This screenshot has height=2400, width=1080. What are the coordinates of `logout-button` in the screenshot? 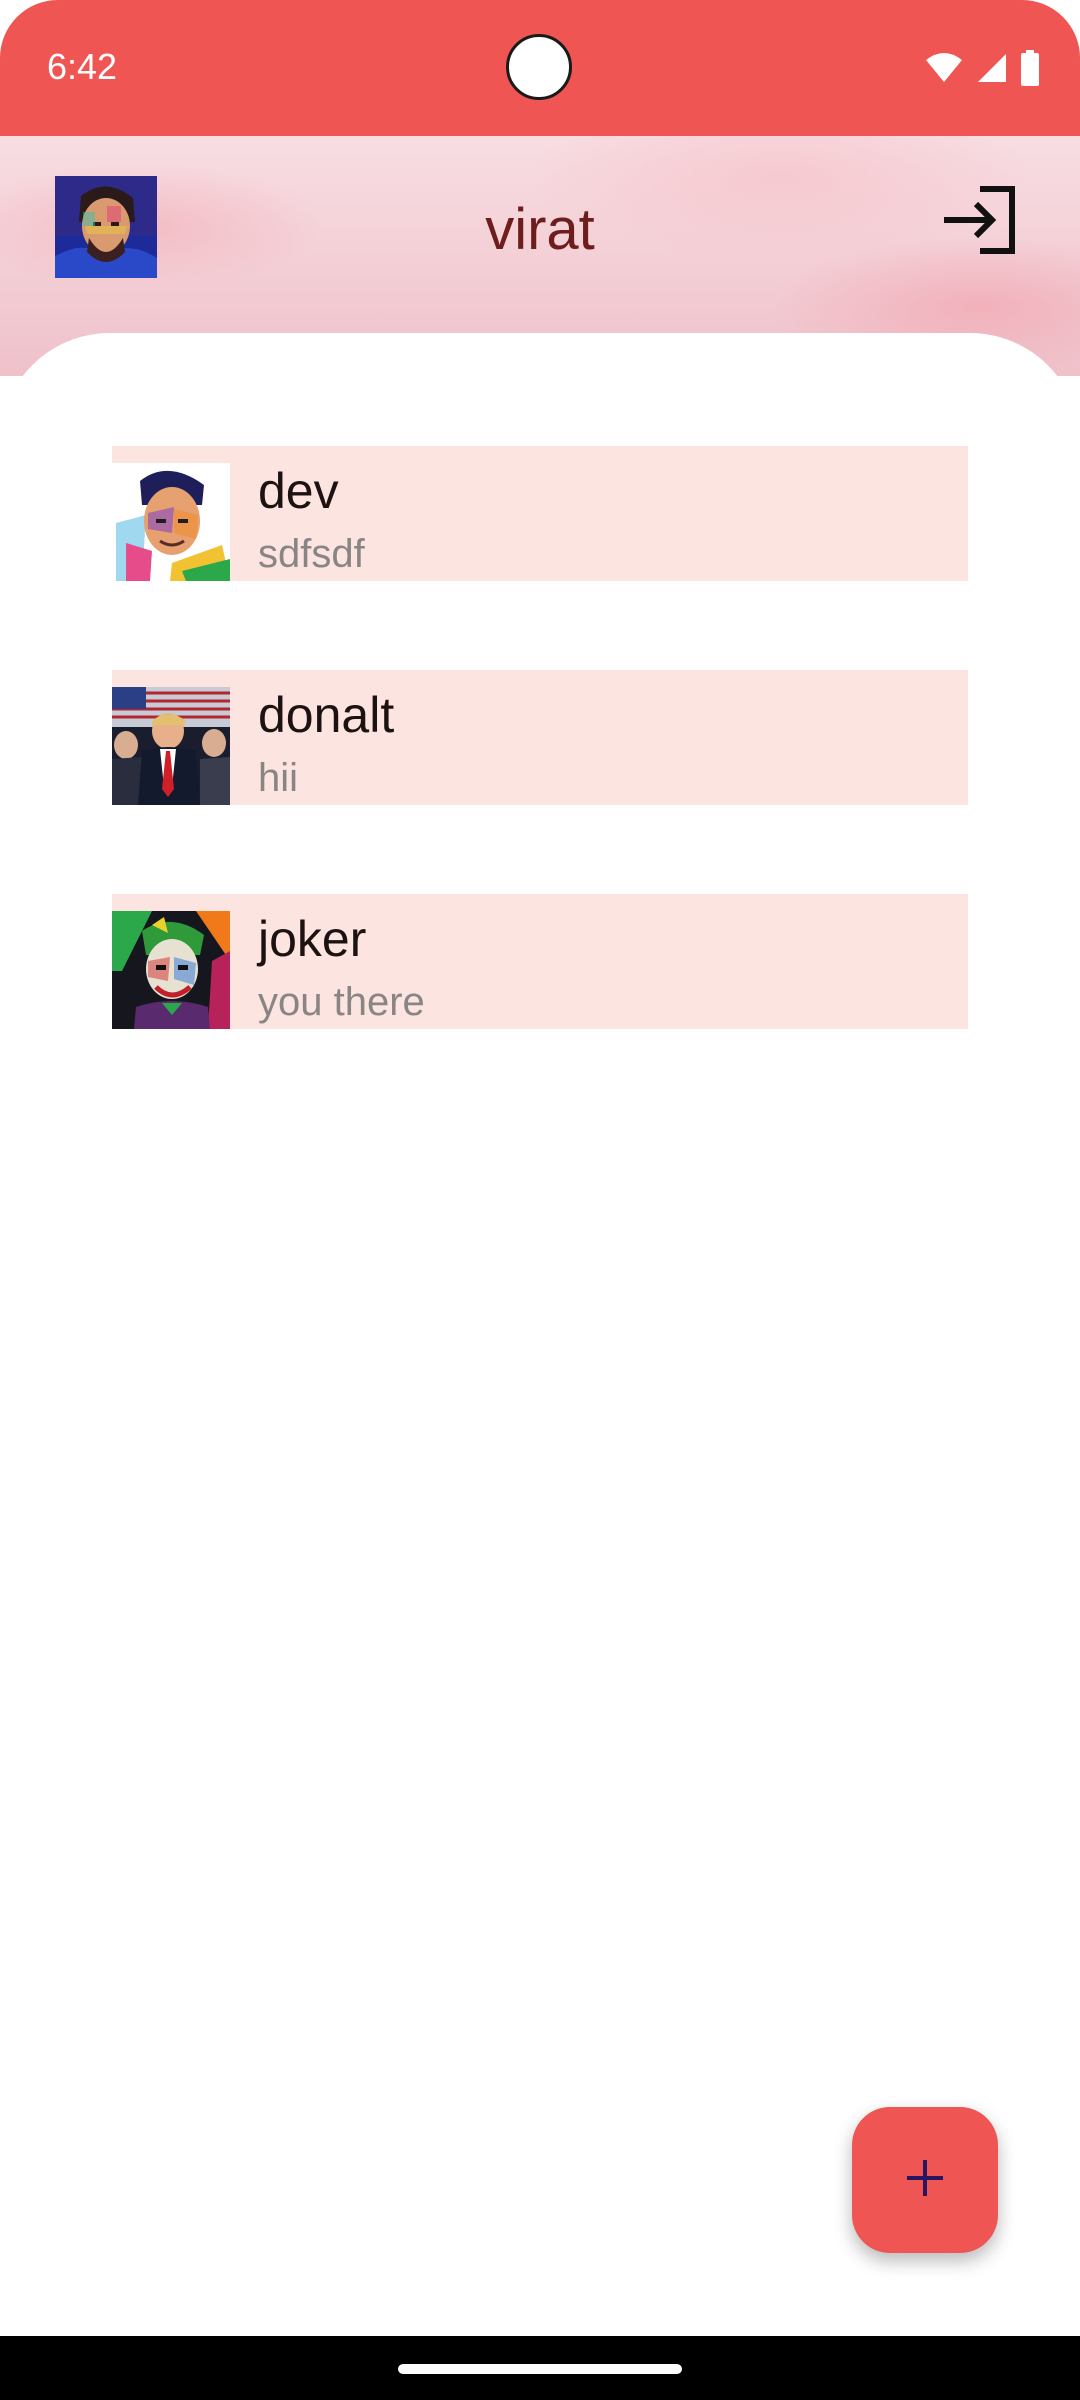 It's located at (980, 222).